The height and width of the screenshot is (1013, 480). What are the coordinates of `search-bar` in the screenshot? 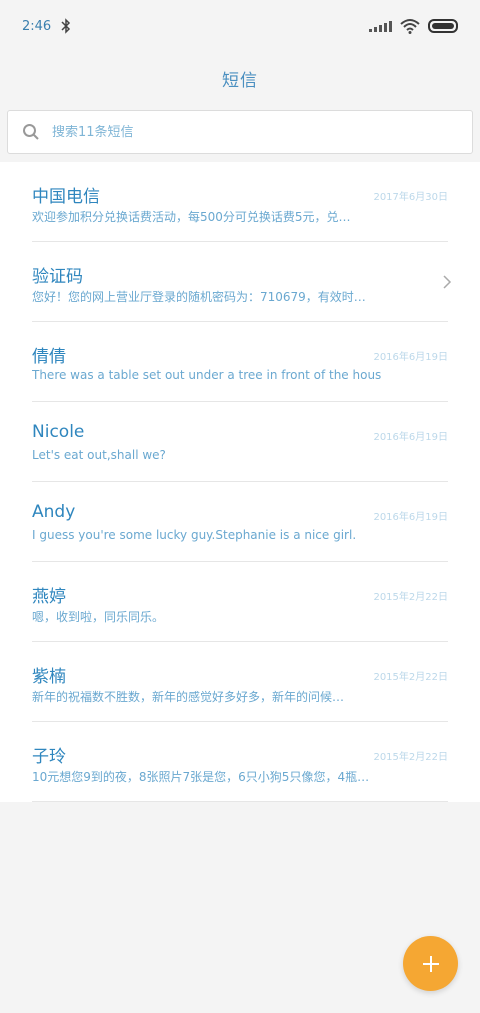 It's located at (240, 133).